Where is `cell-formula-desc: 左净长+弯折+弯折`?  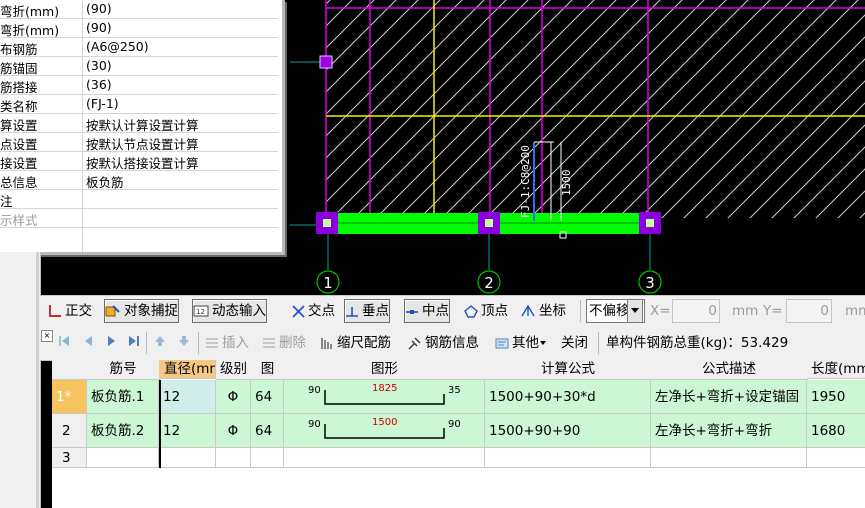
cell-formula-desc: 左净长+弯折+弯折 is located at coordinates (729, 431).